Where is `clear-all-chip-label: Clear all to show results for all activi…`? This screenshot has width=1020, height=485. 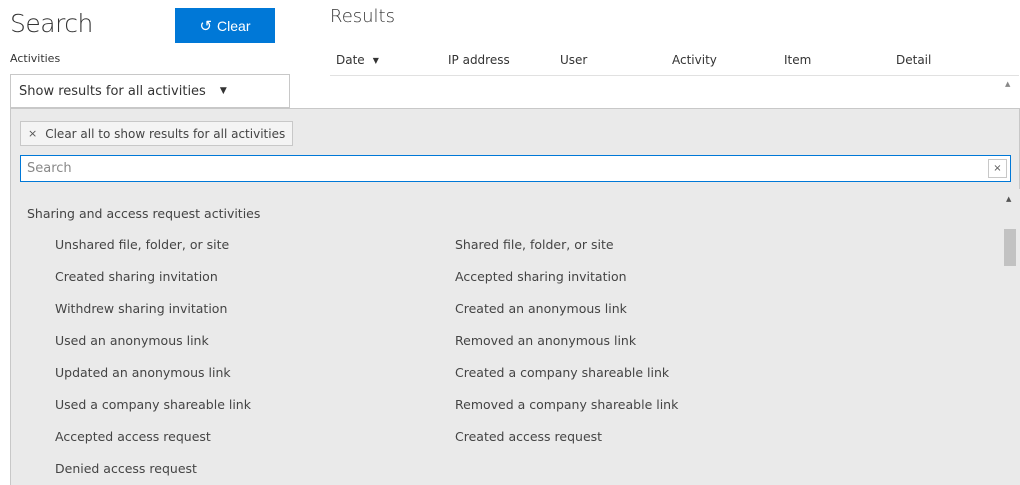
clear-all-chip-label: Clear all to show results for all activi… is located at coordinates (165, 133).